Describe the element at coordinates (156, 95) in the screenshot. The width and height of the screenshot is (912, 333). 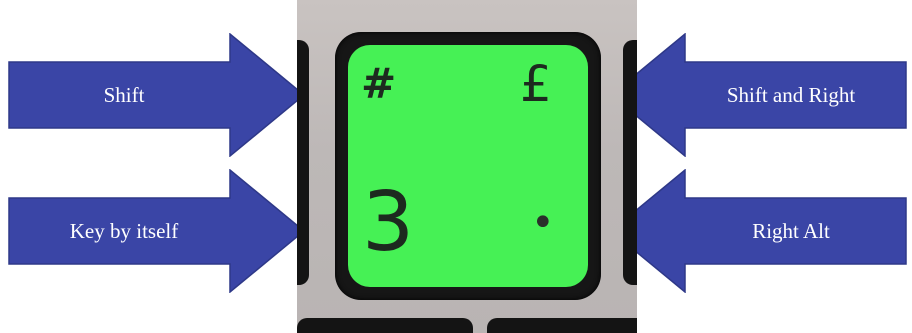
I see `shift-arrow: Shift` at that location.